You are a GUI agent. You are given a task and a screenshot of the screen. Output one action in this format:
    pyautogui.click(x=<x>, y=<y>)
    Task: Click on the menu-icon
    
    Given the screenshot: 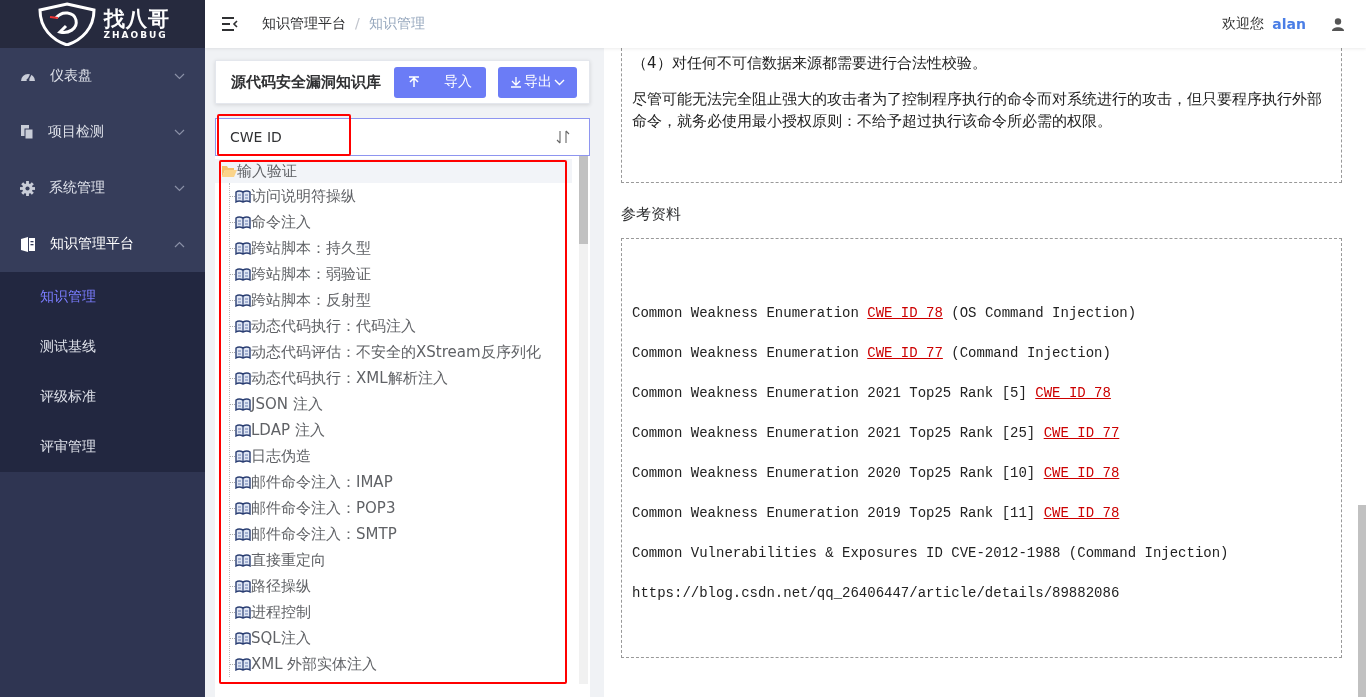 What is the action you would take?
    pyautogui.click(x=229, y=24)
    